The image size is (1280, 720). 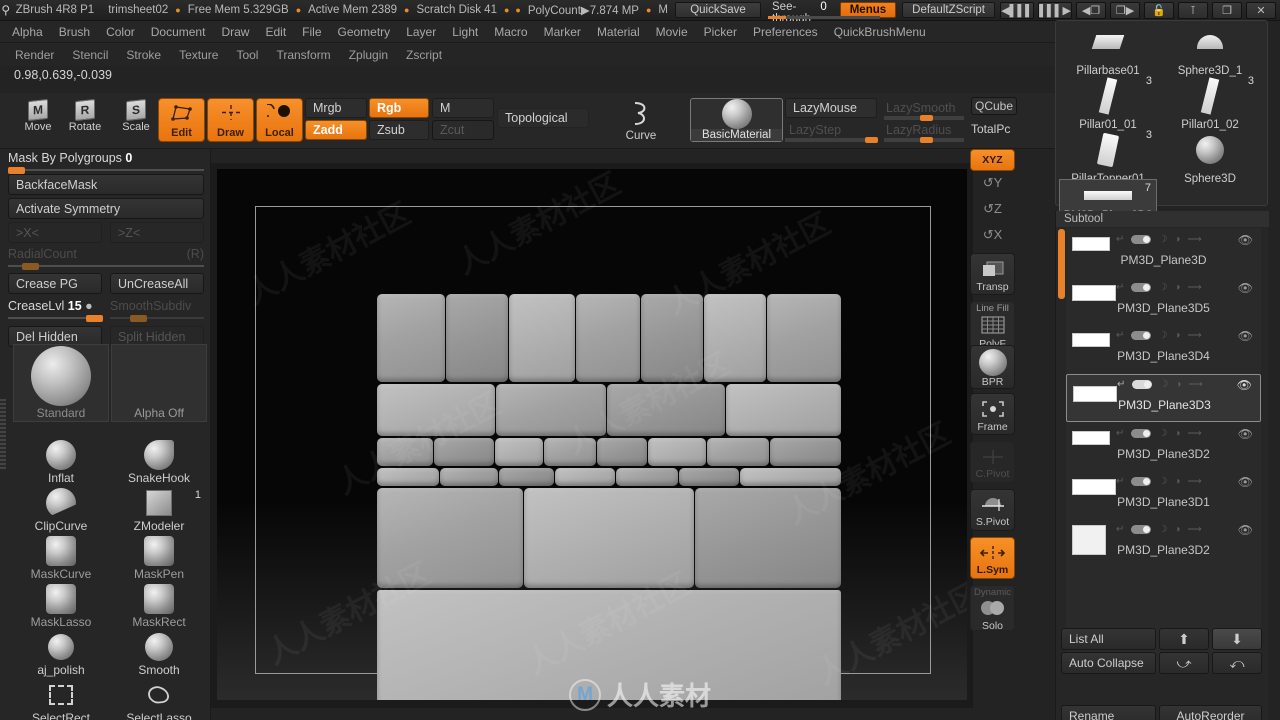 I want to click on brush-ajpolish: aj_polish, so click(x=61, y=654).